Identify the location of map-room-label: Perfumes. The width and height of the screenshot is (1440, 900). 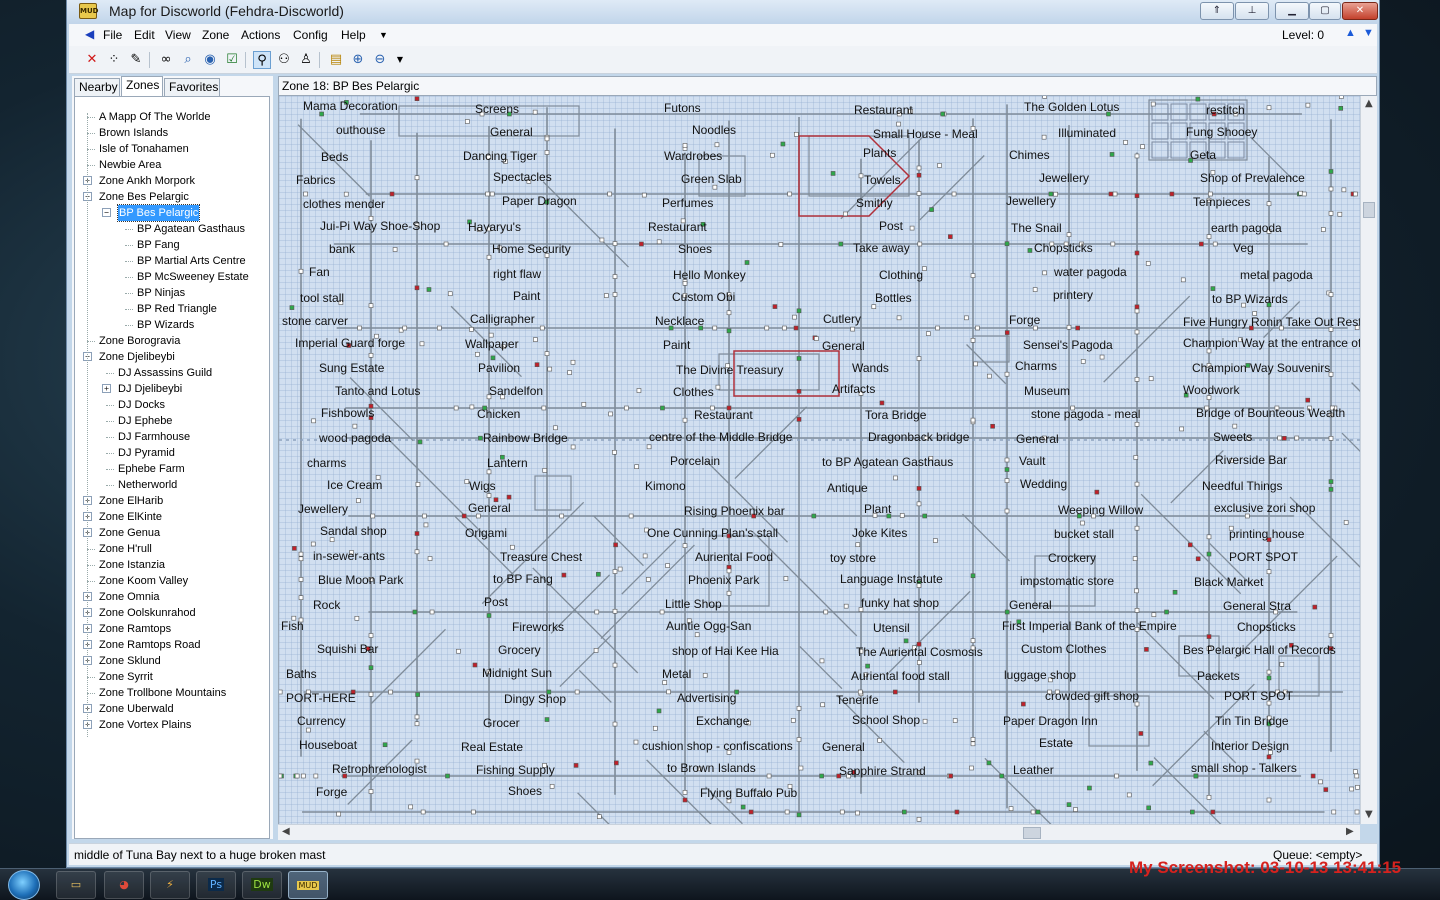
(687, 203).